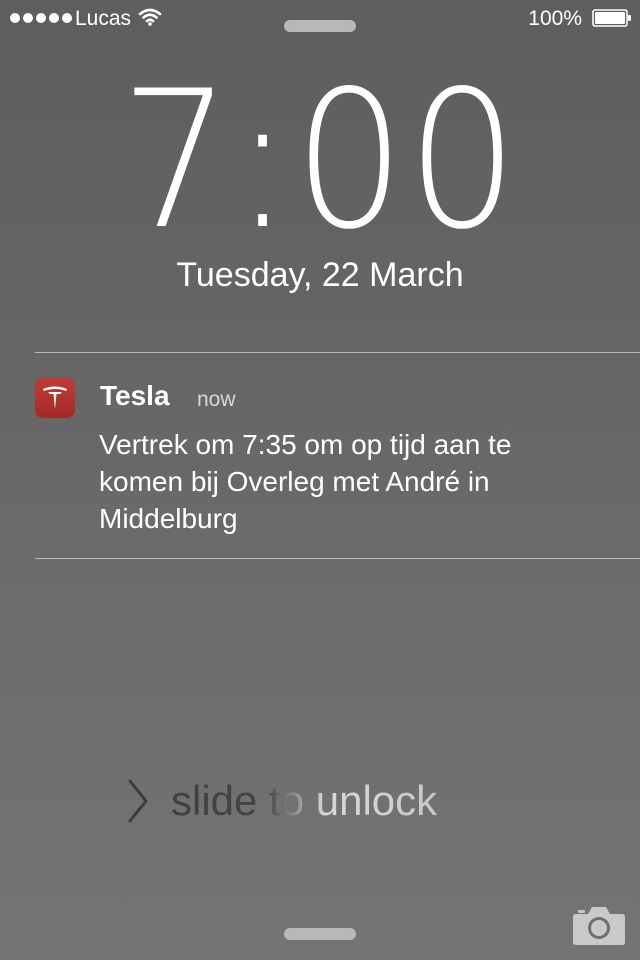 This screenshot has width=640, height=960. I want to click on notification-app-name: Tesla, so click(135, 395).